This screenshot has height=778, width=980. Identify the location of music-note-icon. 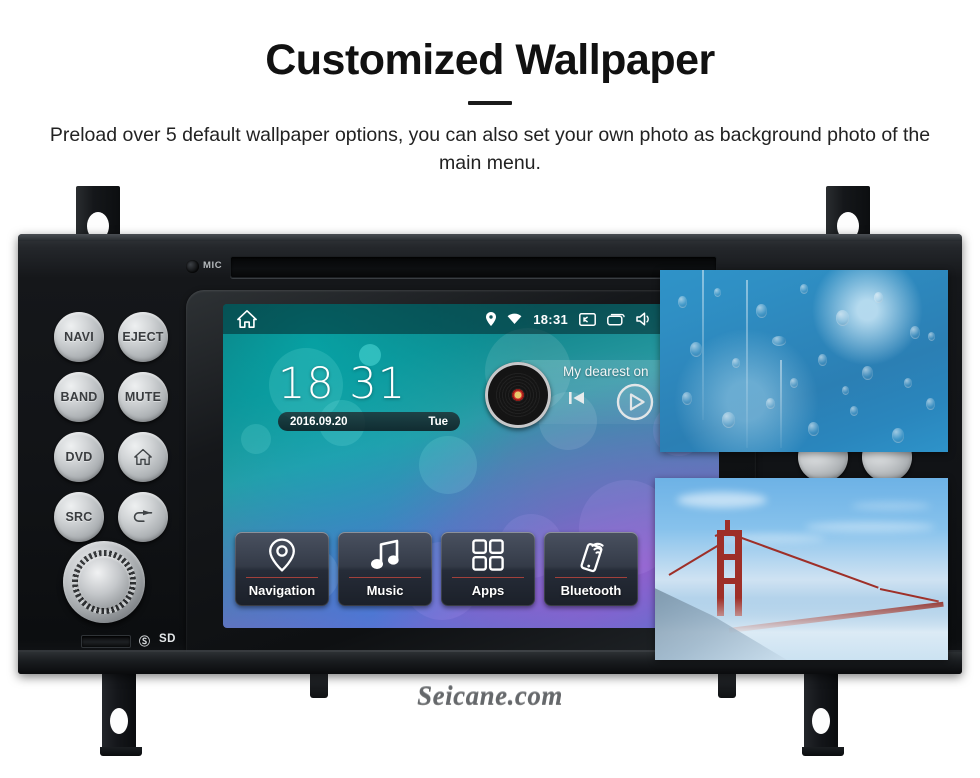
(385, 554).